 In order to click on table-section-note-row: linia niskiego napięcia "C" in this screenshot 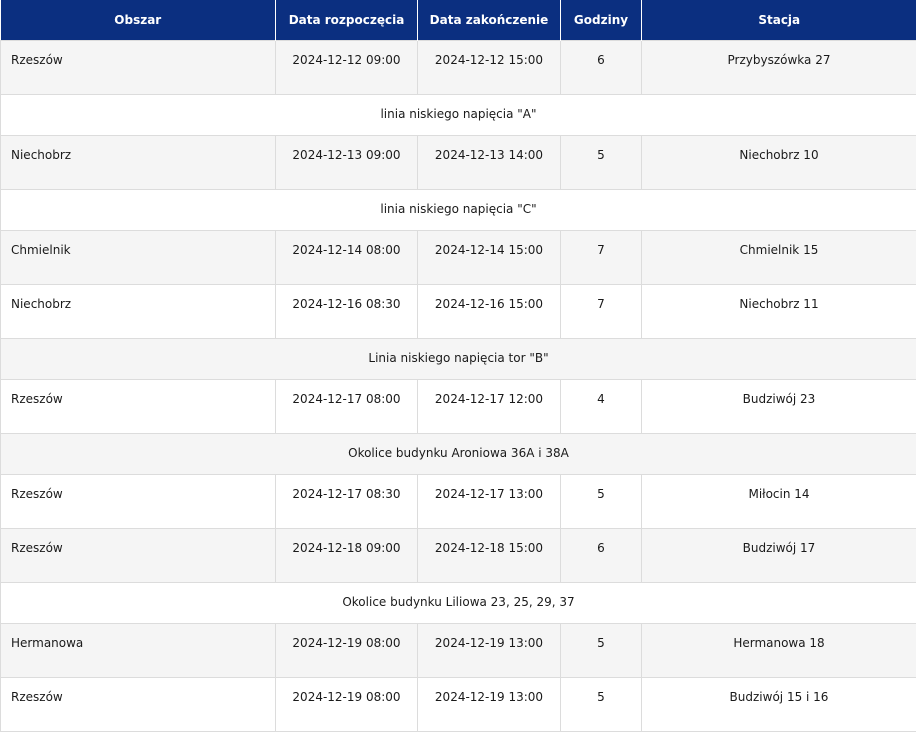, I will do `click(458, 210)`.